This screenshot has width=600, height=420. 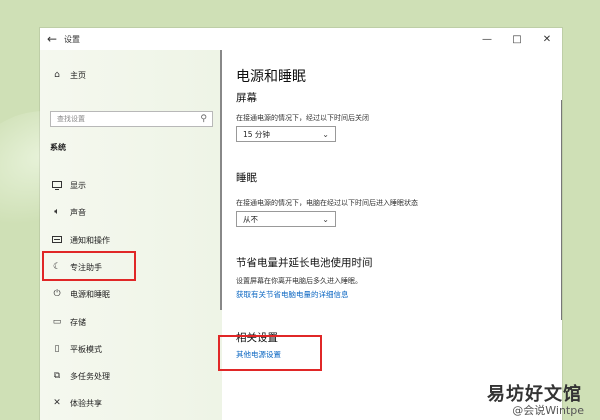 I want to click on share-icon: ✕, so click(x=57, y=403).